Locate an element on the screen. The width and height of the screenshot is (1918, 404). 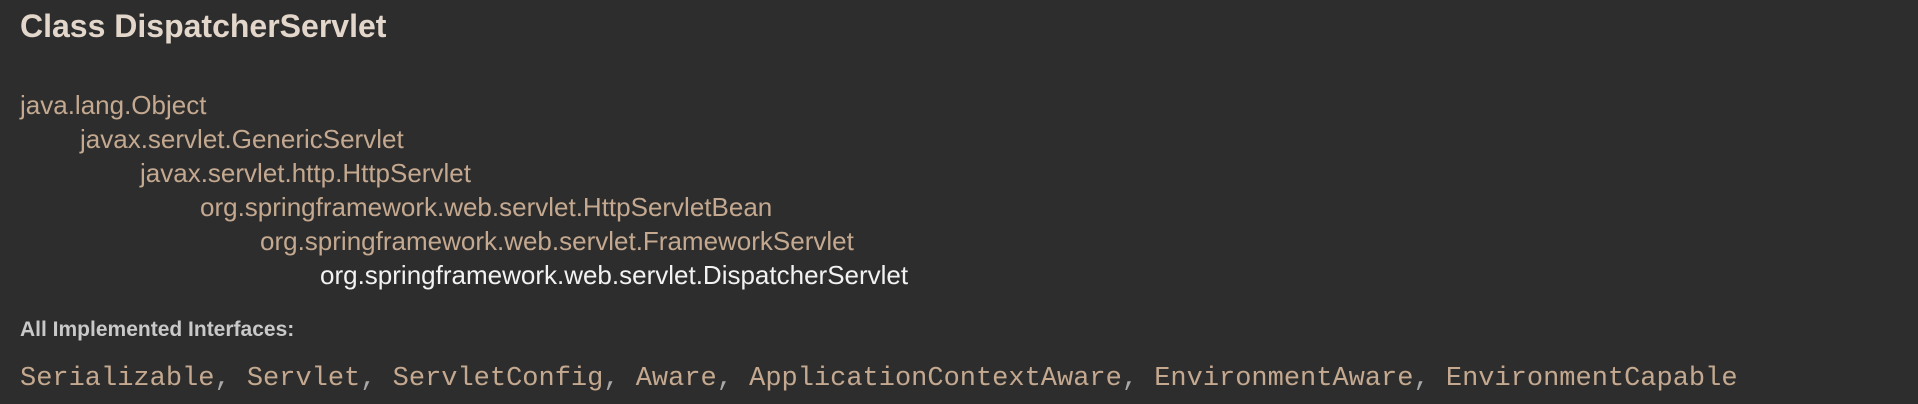
inheritance-item: javax.servlet.http.HttpServlet is located at coordinates (464, 173).